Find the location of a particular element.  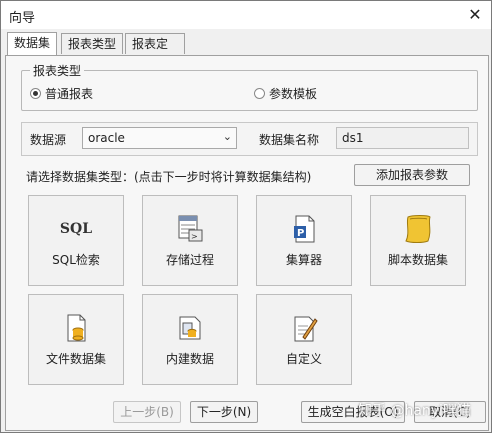

report-type-legend: 报表类型 is located at coordinates (57, 70).